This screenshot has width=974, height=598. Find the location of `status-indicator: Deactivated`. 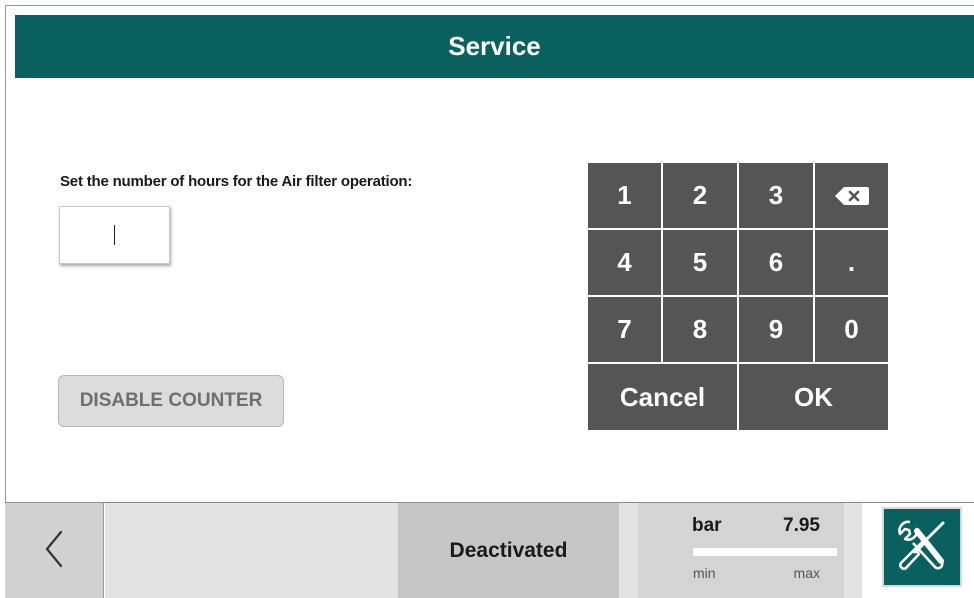

status-indicator: Deactivated is located at coordinates (508, 550).